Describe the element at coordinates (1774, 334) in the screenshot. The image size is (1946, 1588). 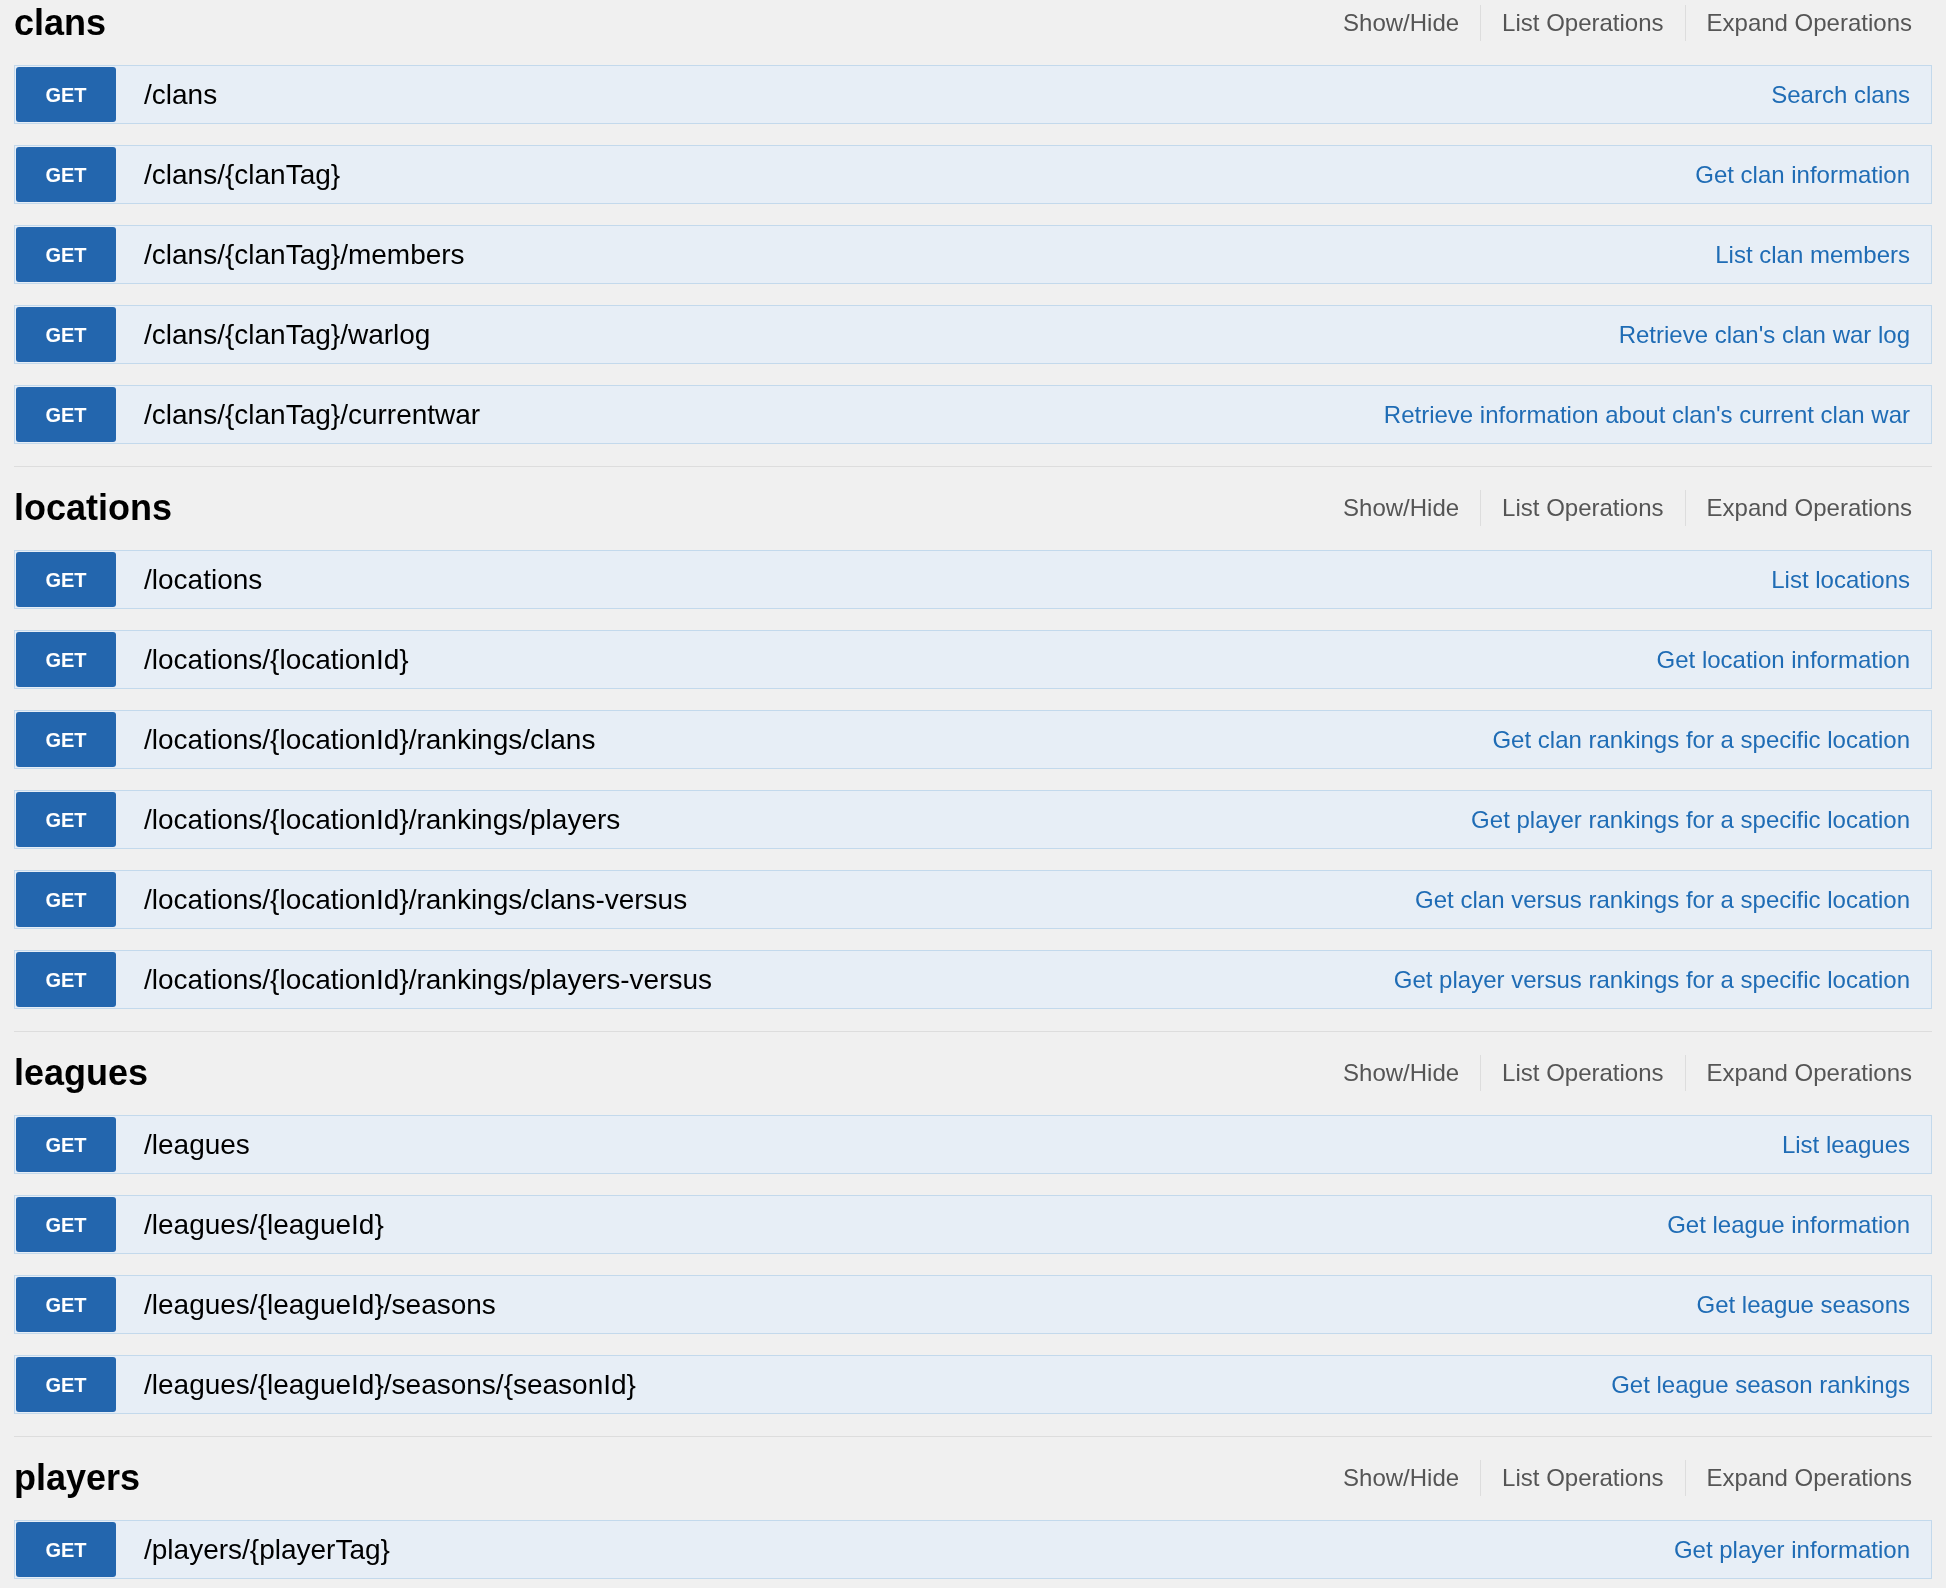
I see `endpoint-summary: Retrieve clan's clan war log` at that location.